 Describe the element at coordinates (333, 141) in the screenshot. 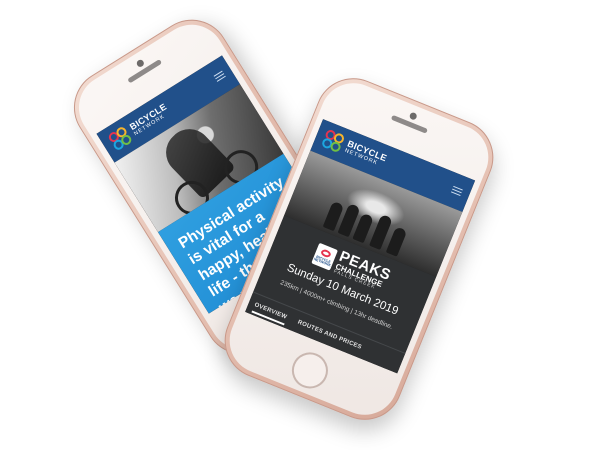

I see `bicycle-network-logo-icon` at that location.